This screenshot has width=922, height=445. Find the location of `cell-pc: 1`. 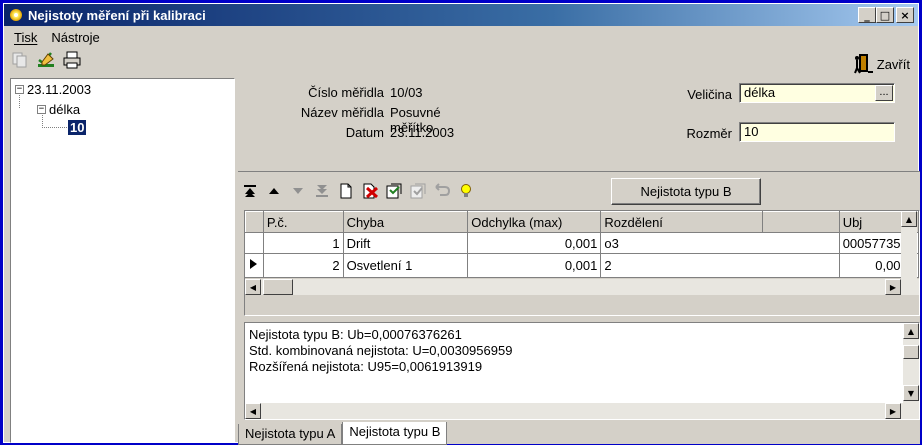

cell-pc: 1 is located at coordinates (303, 243).